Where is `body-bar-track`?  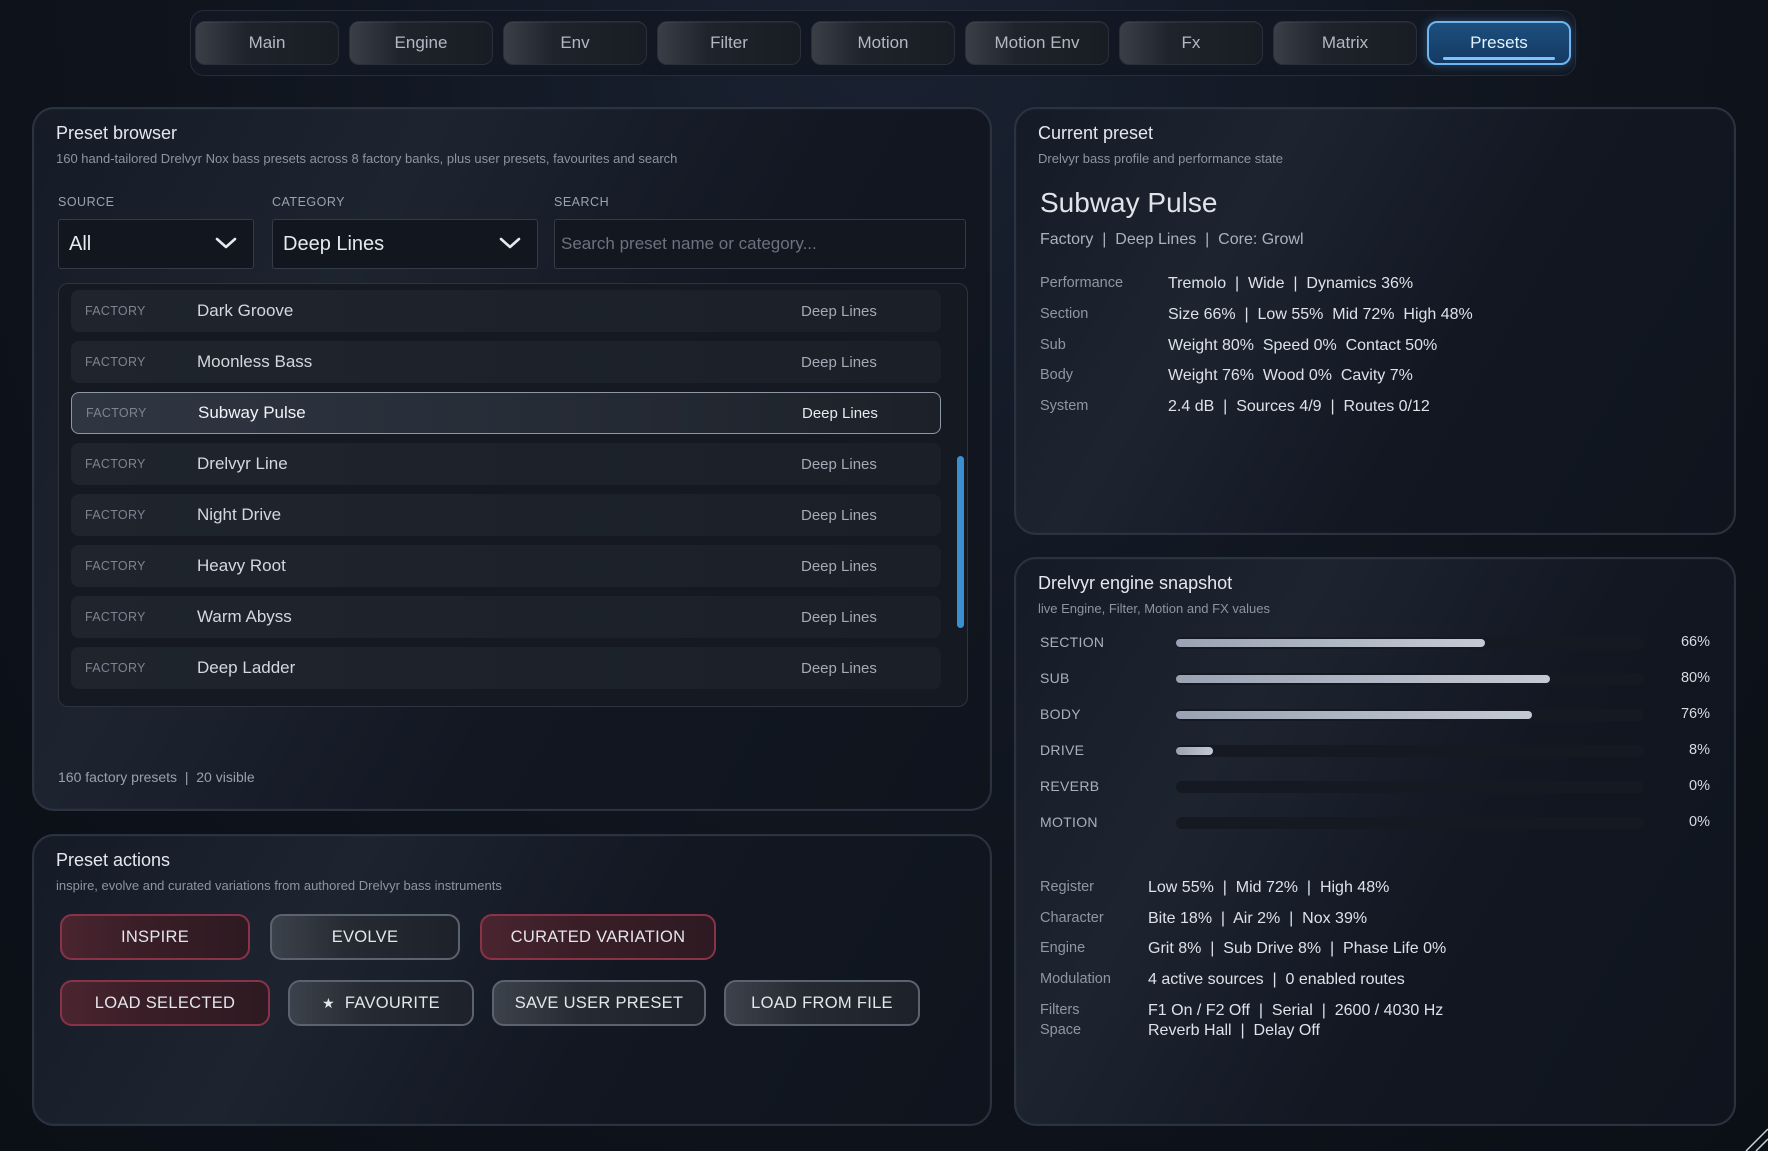 body-bar-track is located at coordinates (1410, 715).